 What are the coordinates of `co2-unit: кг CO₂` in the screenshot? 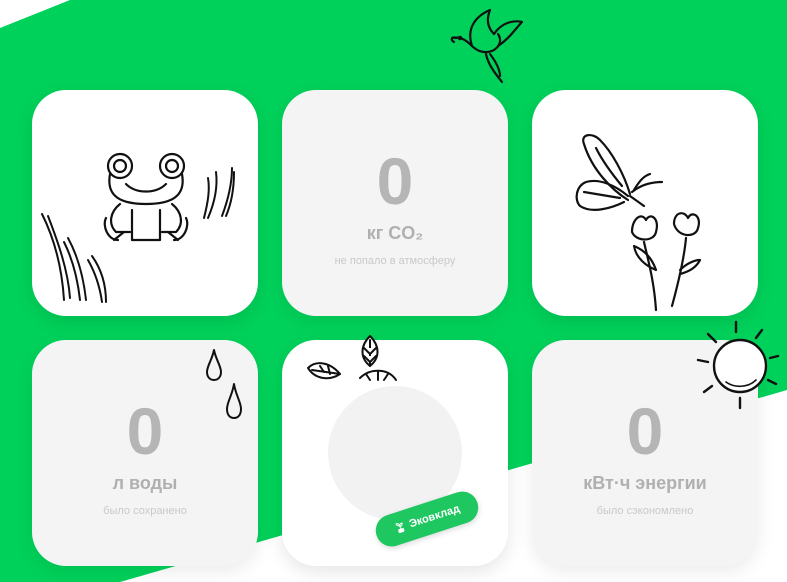 It's located at (395, 233).